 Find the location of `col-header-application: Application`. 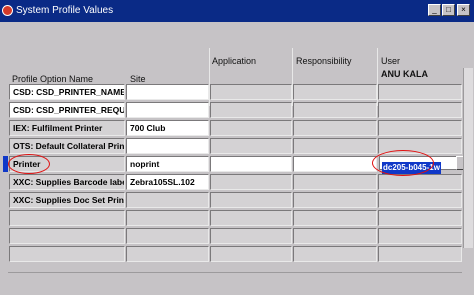

col-header-application: Application is located at coordinates (234, 61).